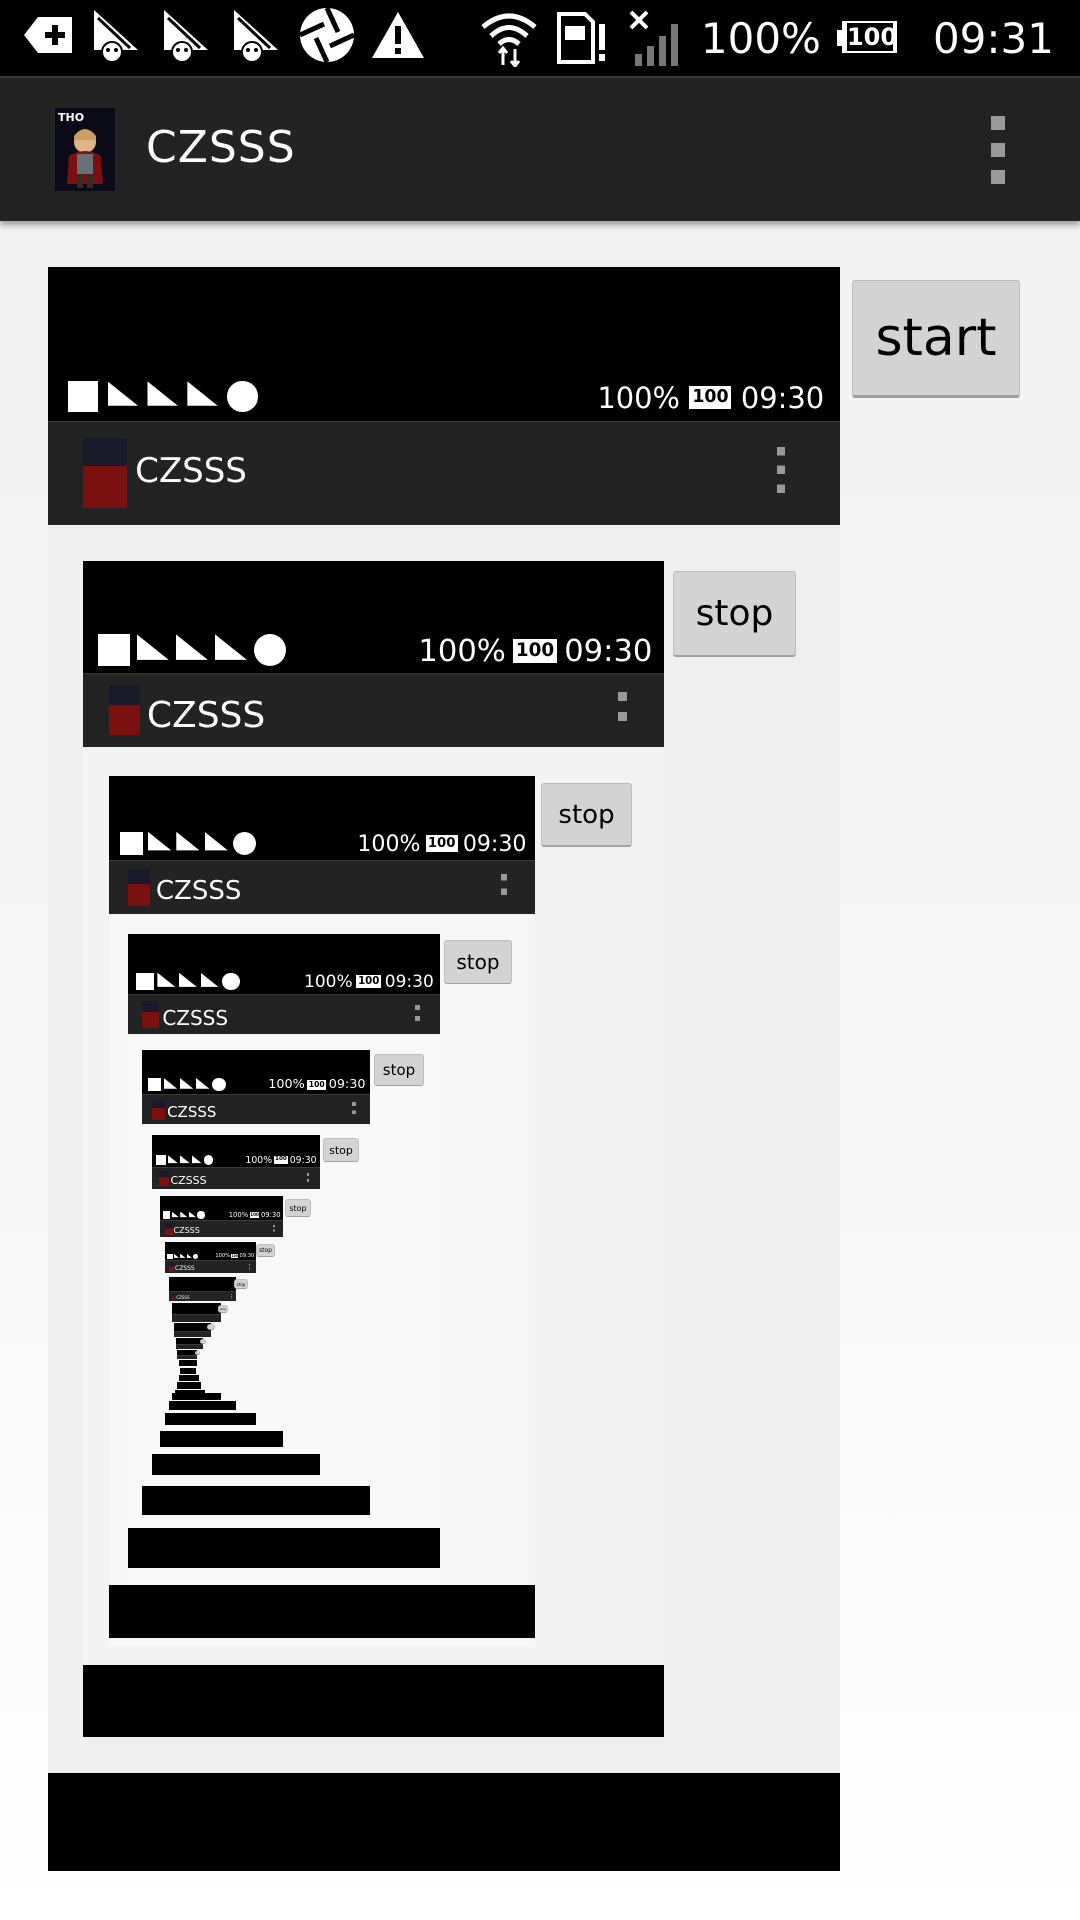 The height and width of the screenshot is (1920, 1080). Describe the element at coordinates (509, 38) in the screenshot. I see `wifi-icon` at that location.